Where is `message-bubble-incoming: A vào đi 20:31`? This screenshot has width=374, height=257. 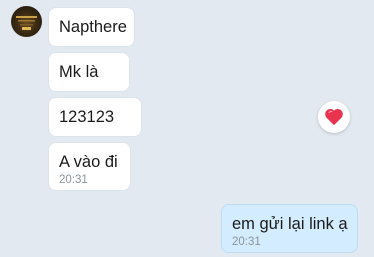 message-bubble-incoming: A vào đi 20:31 is located at coordinates (89, 166).